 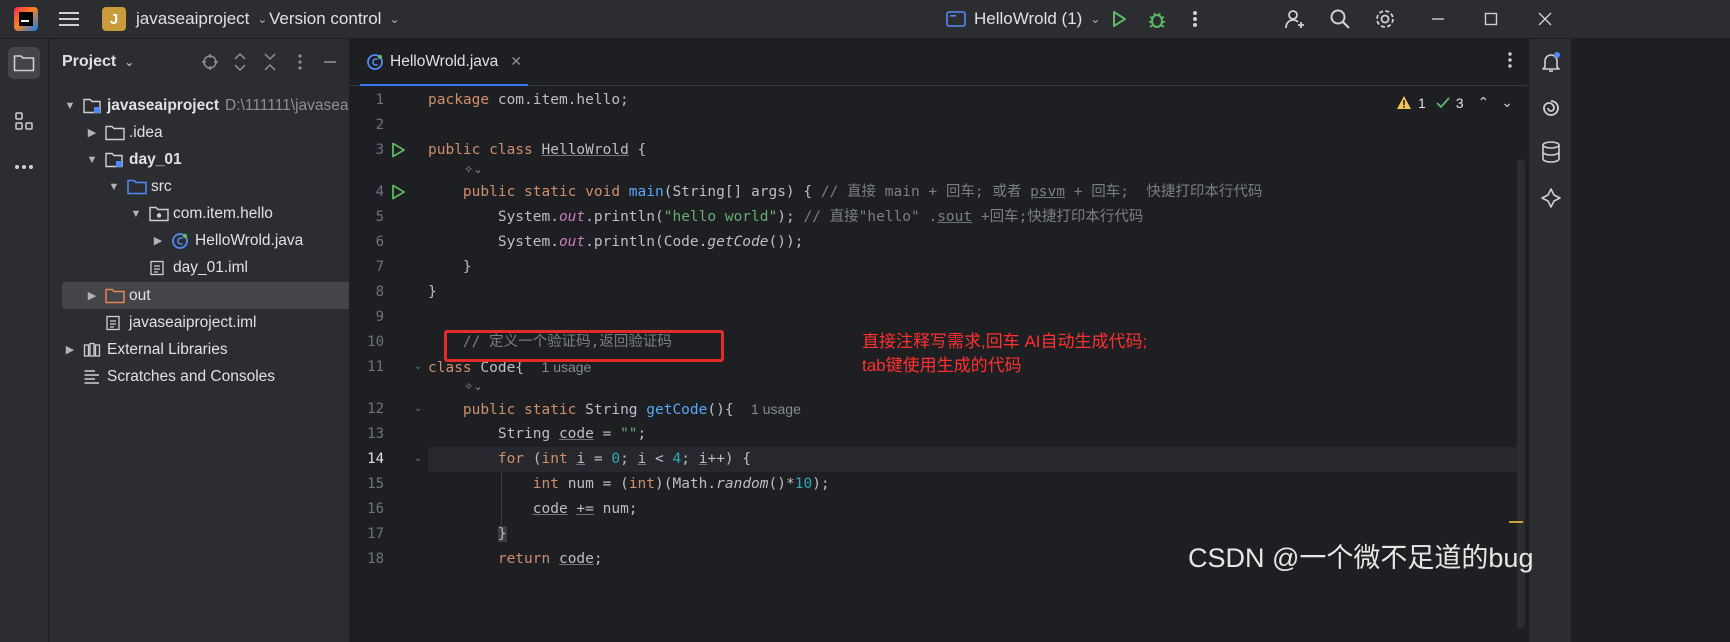 What do you see at coordinates (375, 534) in the screenshot?
I see `line-number: 17` at bounding box center [375, 534].